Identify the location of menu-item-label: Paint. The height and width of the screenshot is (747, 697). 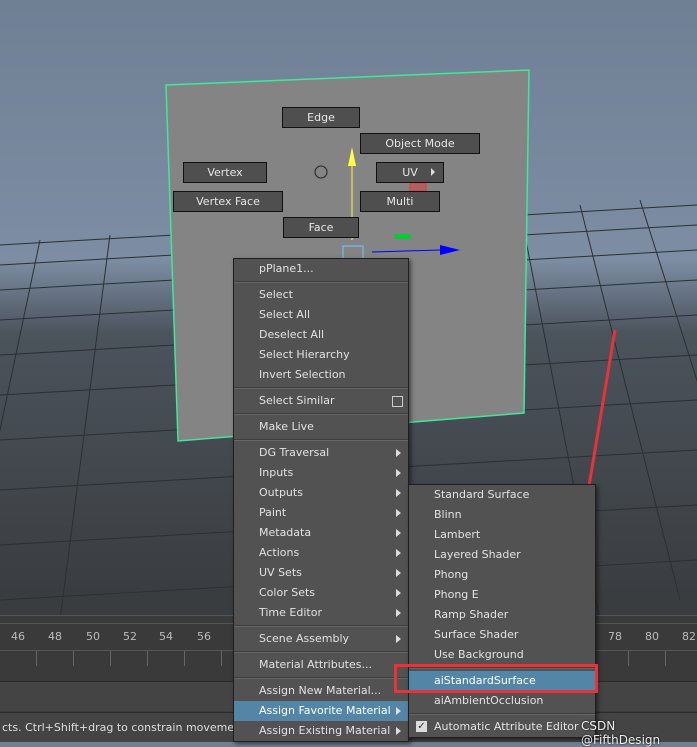
(273, 512).